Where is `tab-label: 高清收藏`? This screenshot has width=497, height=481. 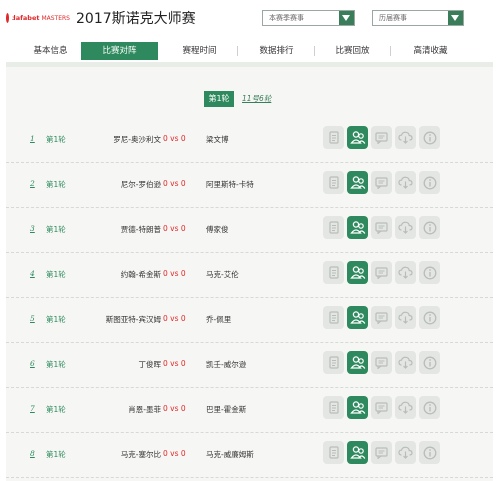 tab-label: 高清收藏 is located at coordinates (430, 51).